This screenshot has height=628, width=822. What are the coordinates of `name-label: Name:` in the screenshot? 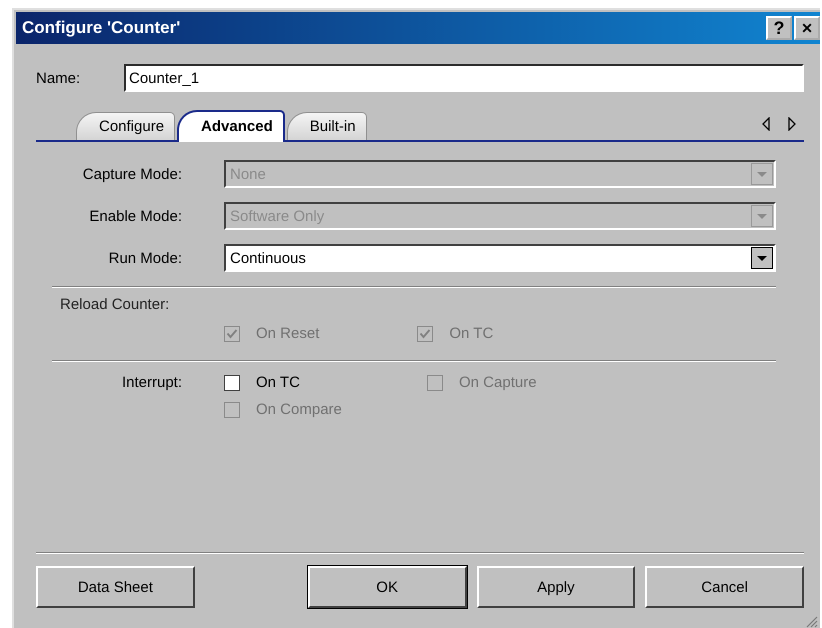 It's located at (59, 78).